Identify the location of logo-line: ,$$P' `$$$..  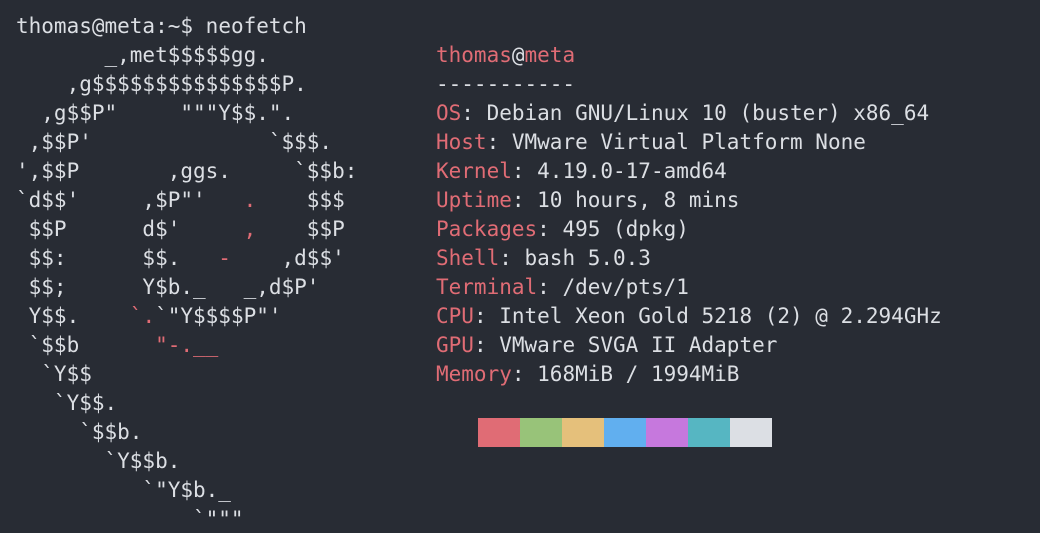
(186, 142).